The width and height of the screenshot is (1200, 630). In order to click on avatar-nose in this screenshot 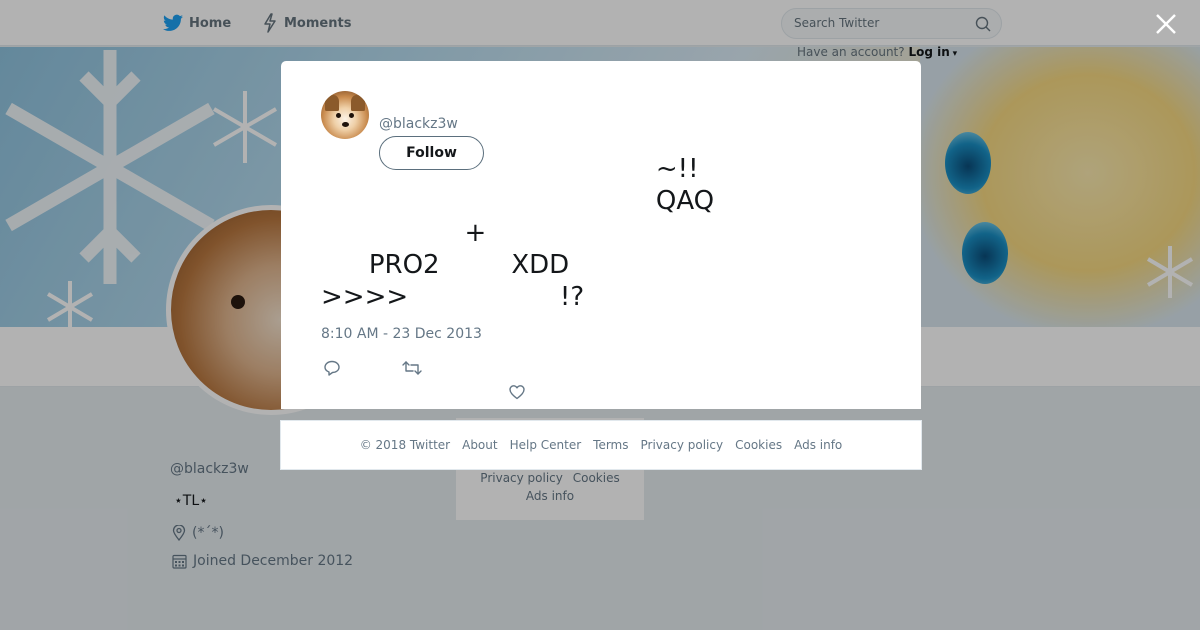, I will do `click(345, 124)`.